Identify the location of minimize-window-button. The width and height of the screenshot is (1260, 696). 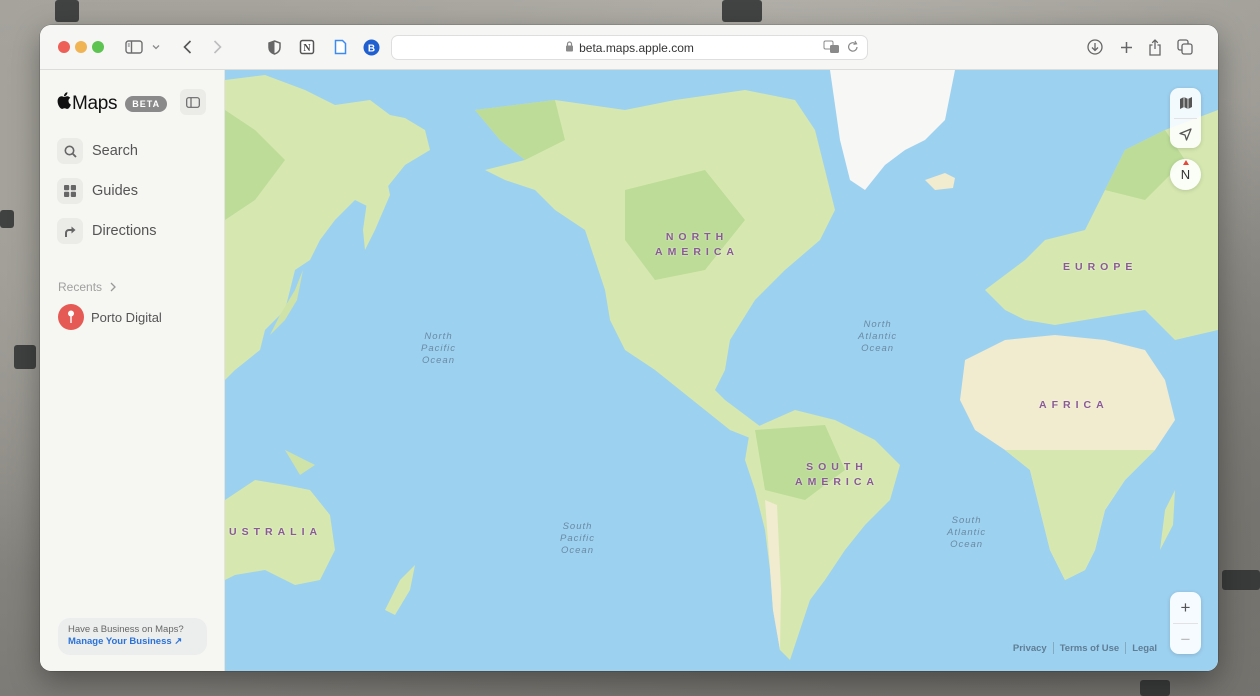
(81, 47).